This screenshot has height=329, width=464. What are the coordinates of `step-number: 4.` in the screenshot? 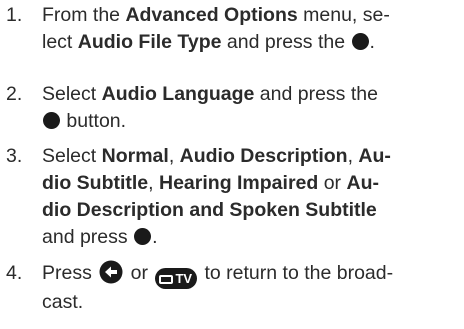 It's located at (14, 273).